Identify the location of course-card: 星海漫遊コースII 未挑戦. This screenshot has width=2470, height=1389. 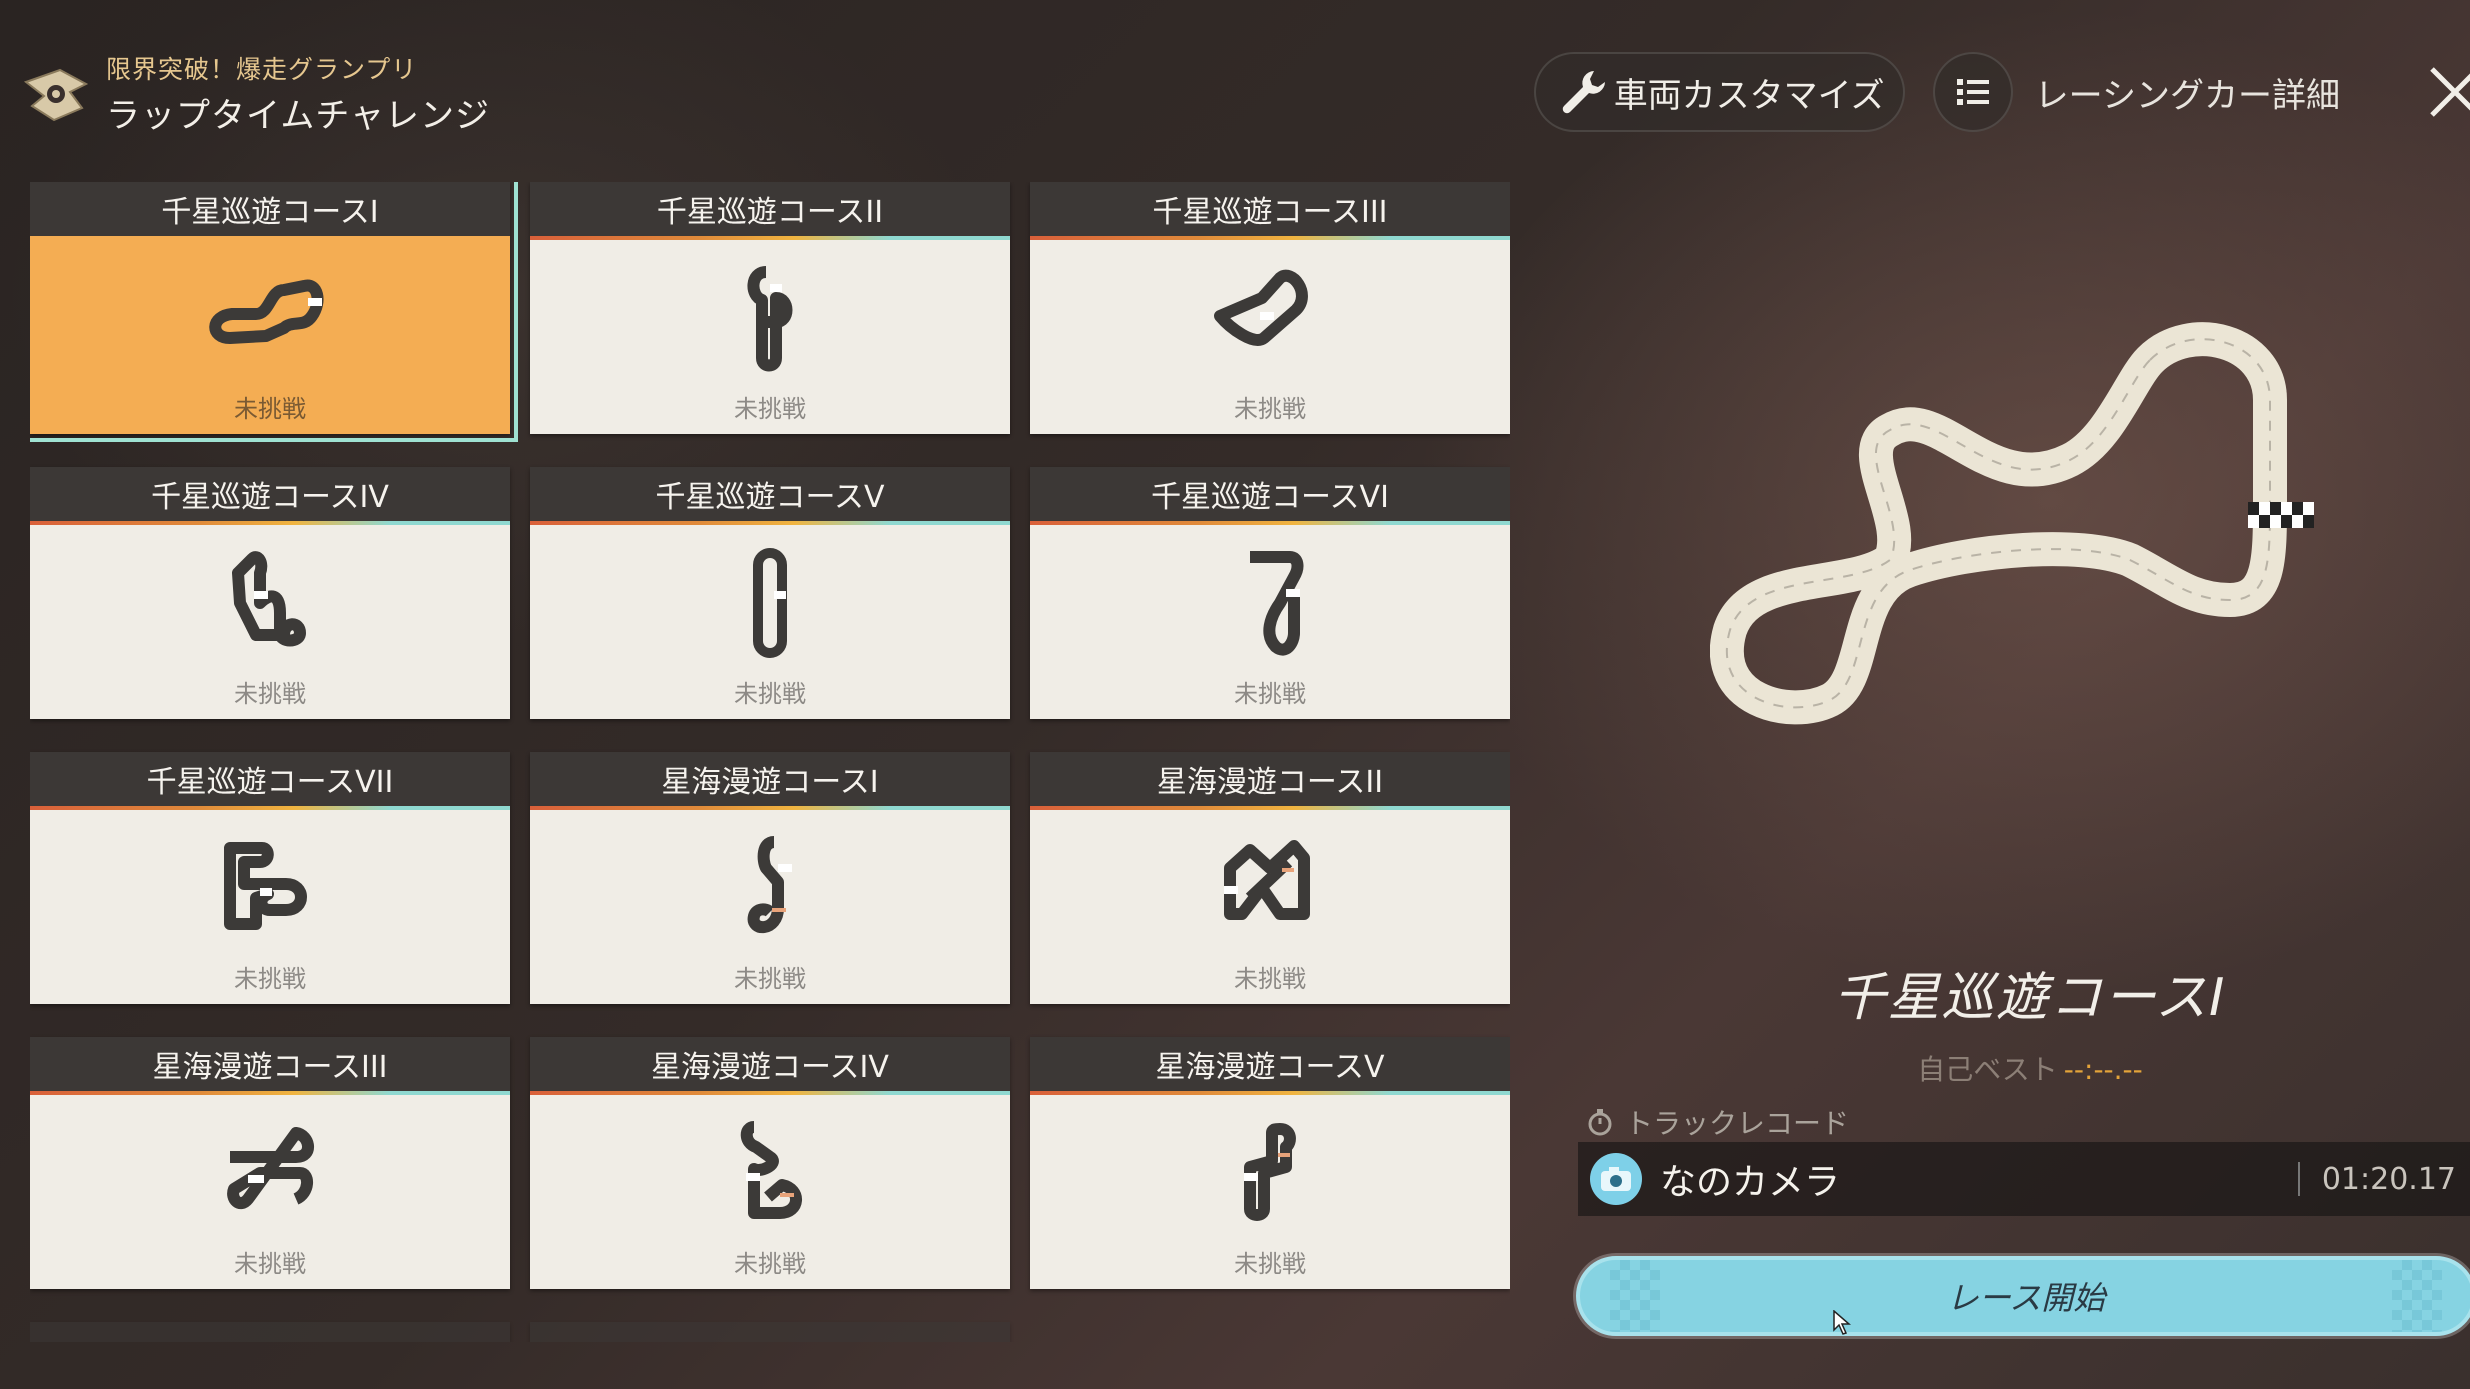
(1270, 878).